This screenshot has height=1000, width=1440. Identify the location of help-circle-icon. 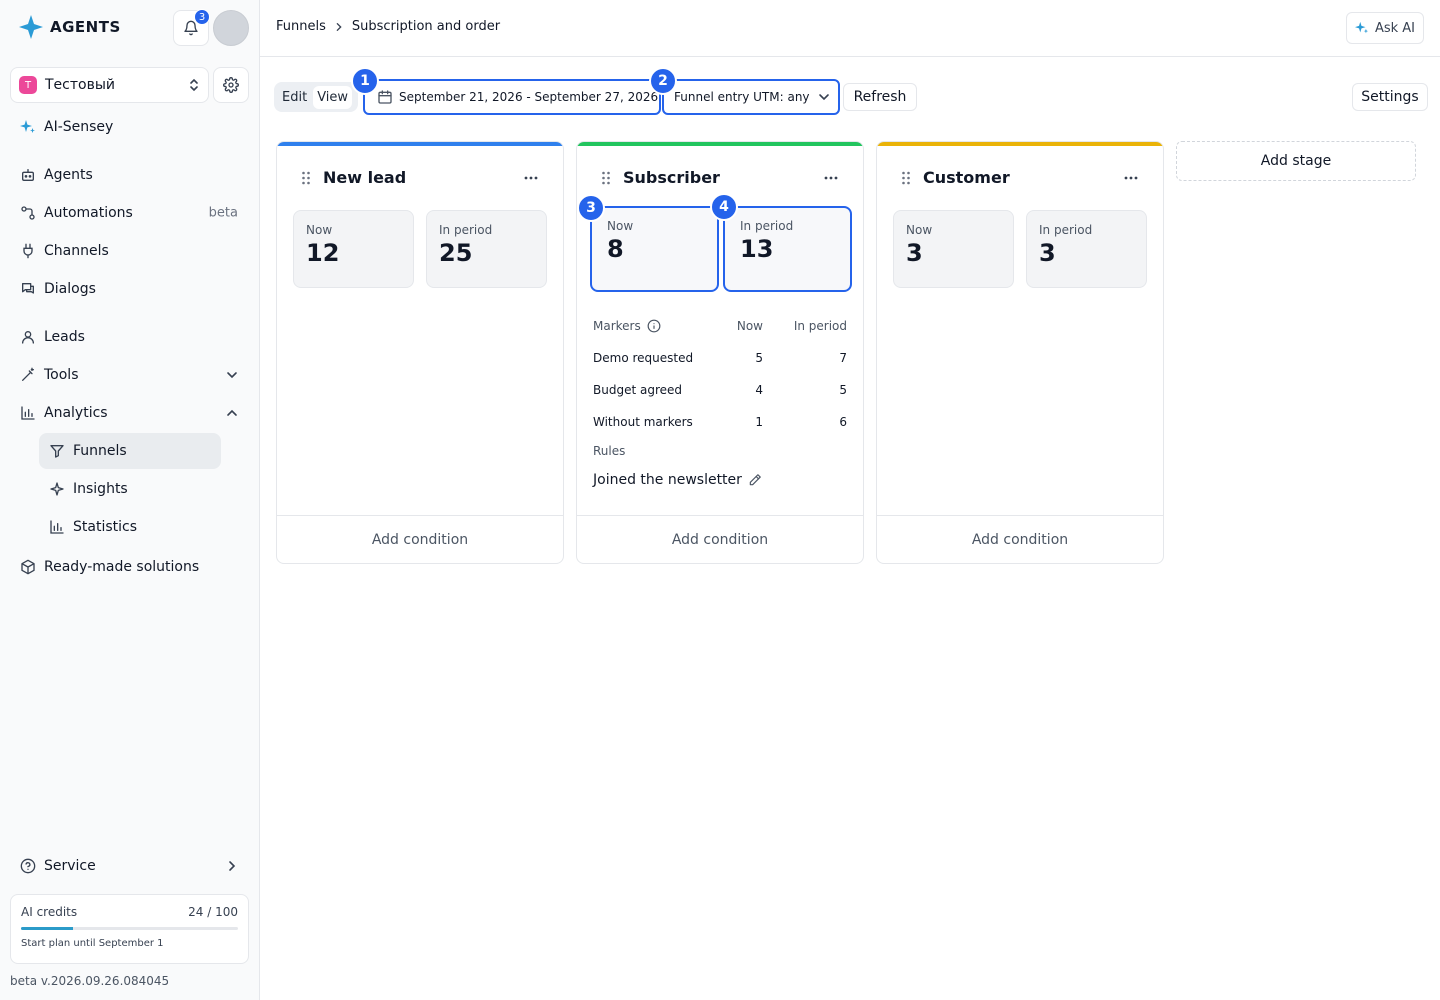
(28, 866).